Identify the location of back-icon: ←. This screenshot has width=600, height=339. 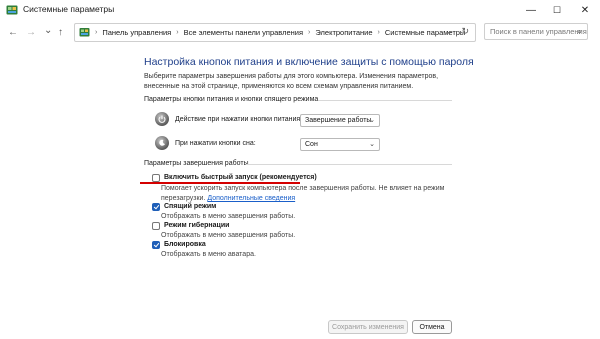
(13, 32).